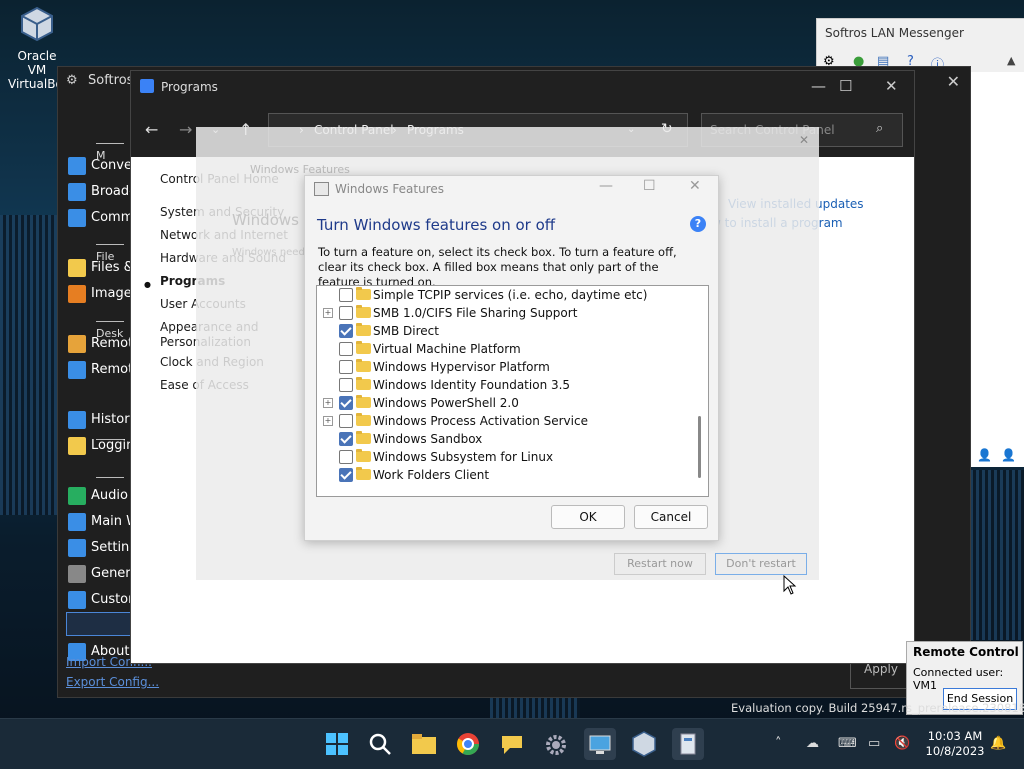 This screenshot has height=769, width=1024. I want to click on feature-item: Windows Hypervisor Platform, so click(503, 367).